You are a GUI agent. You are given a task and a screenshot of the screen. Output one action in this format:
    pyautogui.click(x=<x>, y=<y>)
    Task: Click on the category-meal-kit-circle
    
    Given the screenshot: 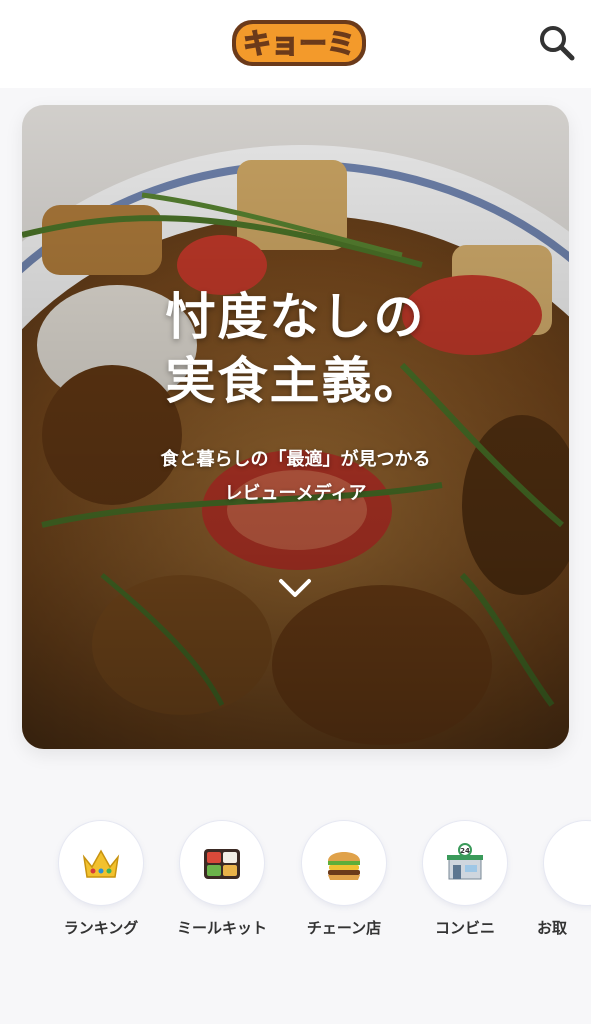 What is the action you would take?
    pyautogui.click(x=222, y=863)
    